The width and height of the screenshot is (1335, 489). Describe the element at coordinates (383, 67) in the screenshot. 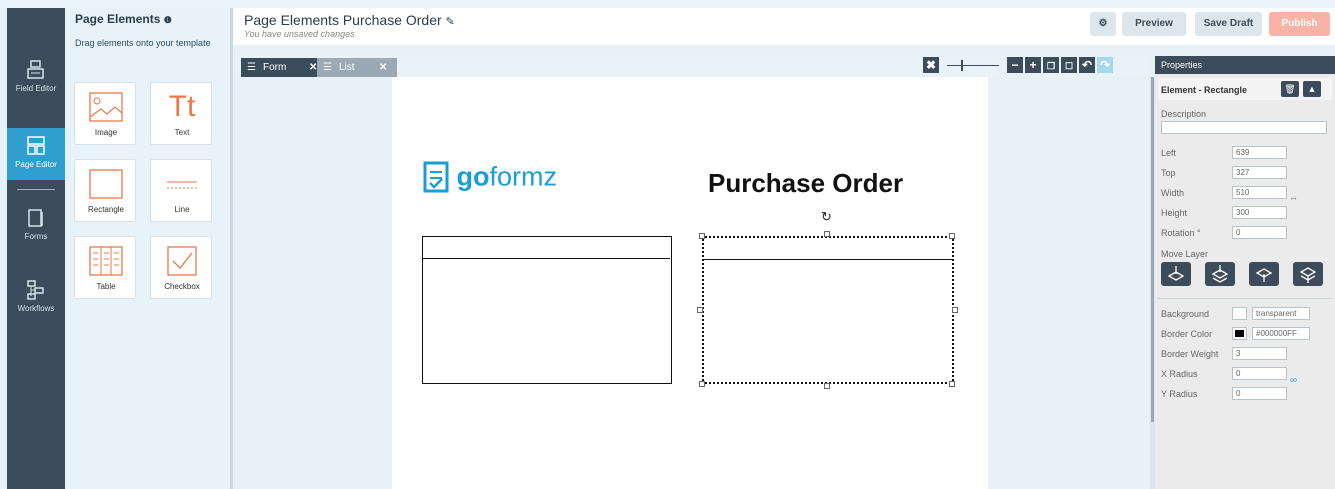

I see `close-icon: ✕` at that location.